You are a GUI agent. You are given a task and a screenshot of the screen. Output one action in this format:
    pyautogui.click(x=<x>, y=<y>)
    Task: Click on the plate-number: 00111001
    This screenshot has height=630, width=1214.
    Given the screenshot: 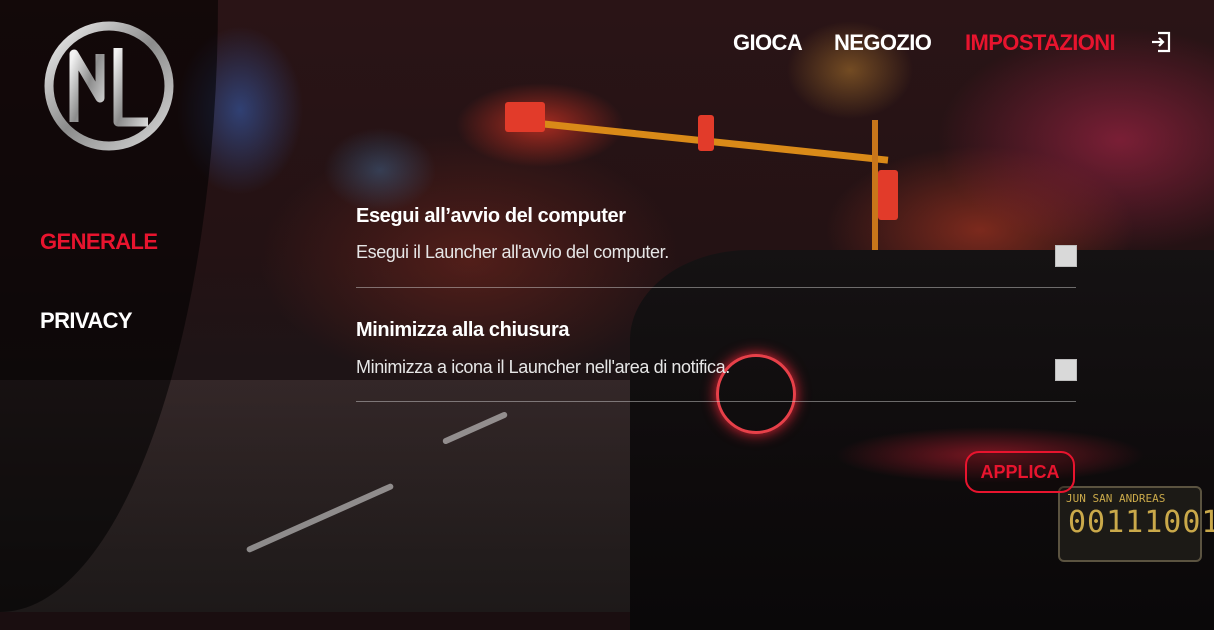 What is the action you would take?
    pyautogui.click(x=1141, y=522)
    